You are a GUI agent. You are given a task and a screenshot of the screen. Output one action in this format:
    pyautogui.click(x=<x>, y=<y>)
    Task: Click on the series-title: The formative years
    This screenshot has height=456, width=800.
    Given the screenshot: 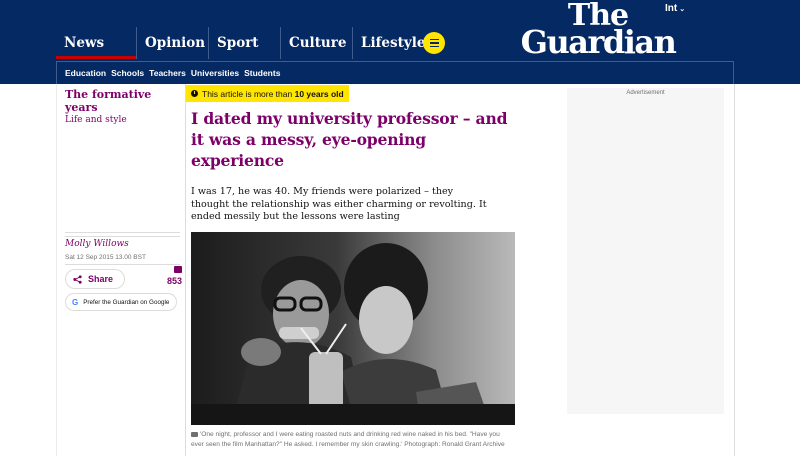 What is the action you would take?
    pyautogui.click(x=122, y=101)
    